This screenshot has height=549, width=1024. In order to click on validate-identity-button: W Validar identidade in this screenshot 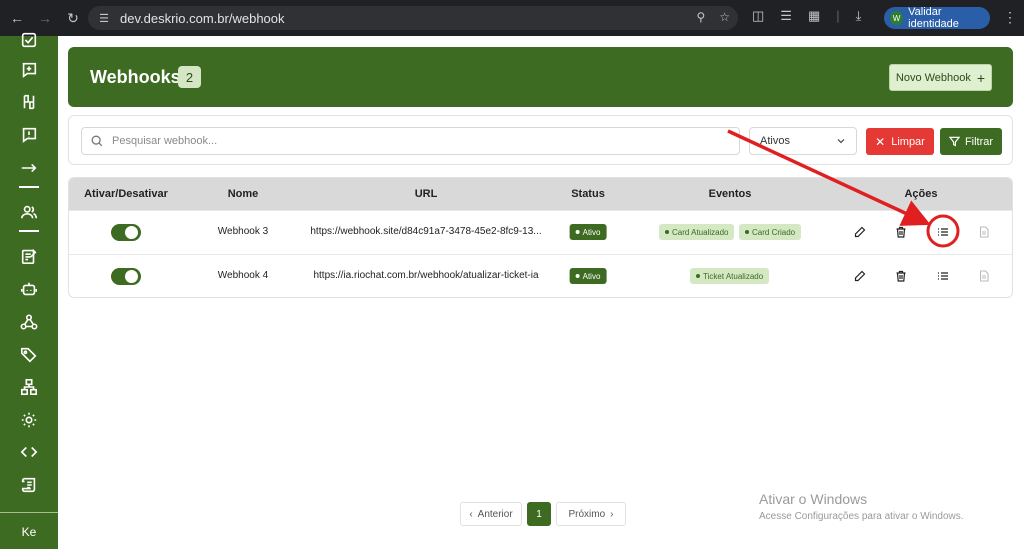, I will do `click(937, 18)`.